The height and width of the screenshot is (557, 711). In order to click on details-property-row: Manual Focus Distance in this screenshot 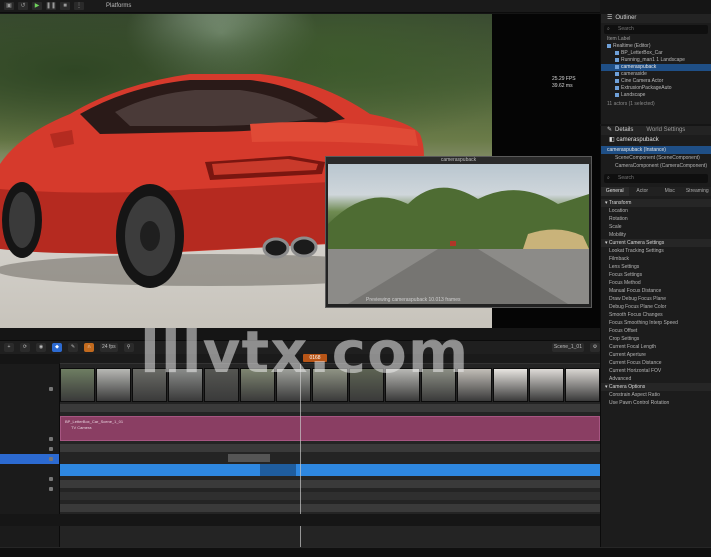, I will do `click(656, 291)`.